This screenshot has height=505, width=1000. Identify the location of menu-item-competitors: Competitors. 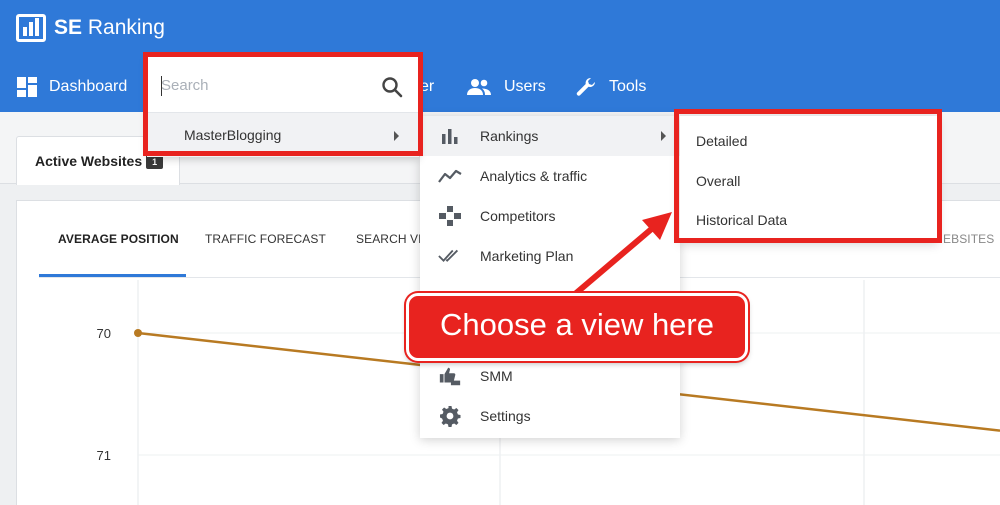
(550, 216).